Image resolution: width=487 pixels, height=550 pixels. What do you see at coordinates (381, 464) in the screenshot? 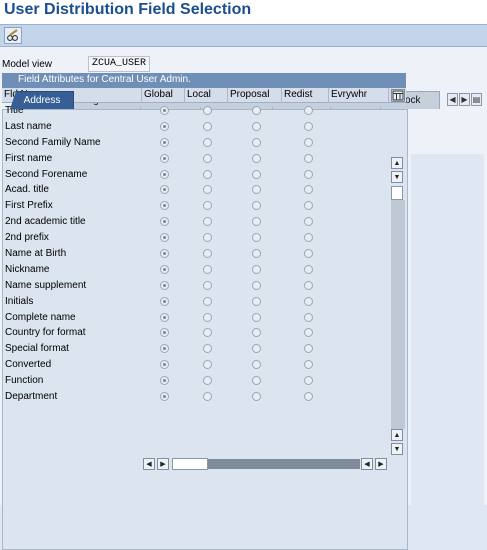
I see `hscroll-right-button: ▶` at bounding box center [381, 464].